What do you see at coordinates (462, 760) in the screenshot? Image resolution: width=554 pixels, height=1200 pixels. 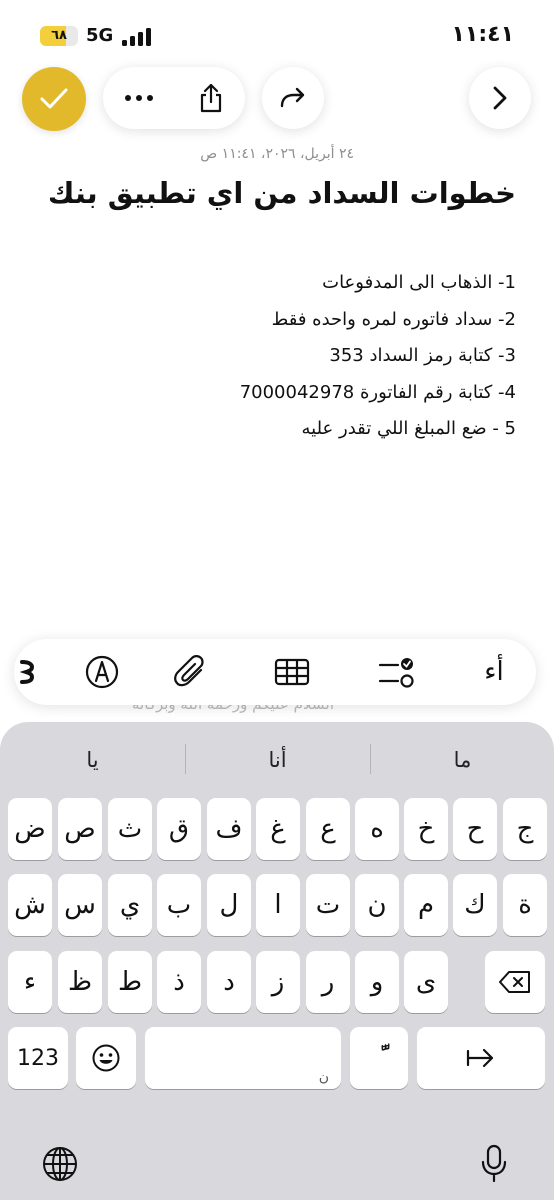 I see `suggestion-right: ما` at bounding box center [462, 760].